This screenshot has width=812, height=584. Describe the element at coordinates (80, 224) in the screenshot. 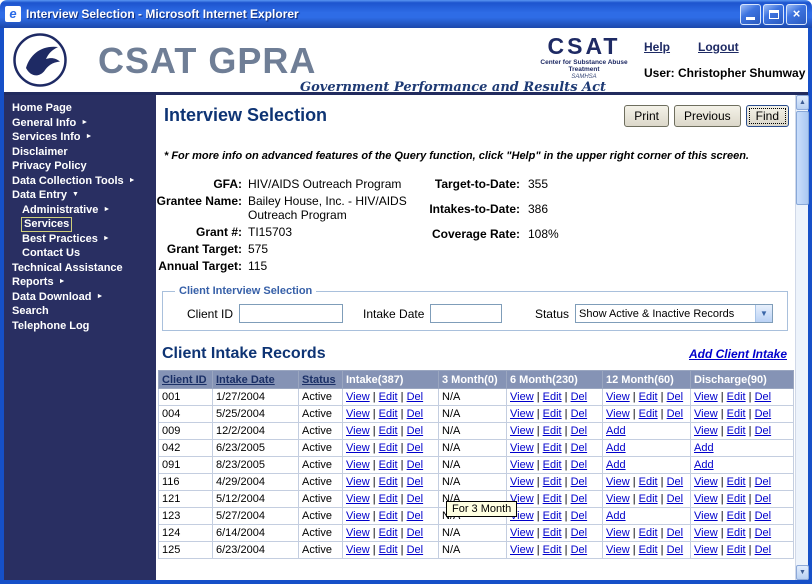

I see `sidebar-item-services: Services` at that location.